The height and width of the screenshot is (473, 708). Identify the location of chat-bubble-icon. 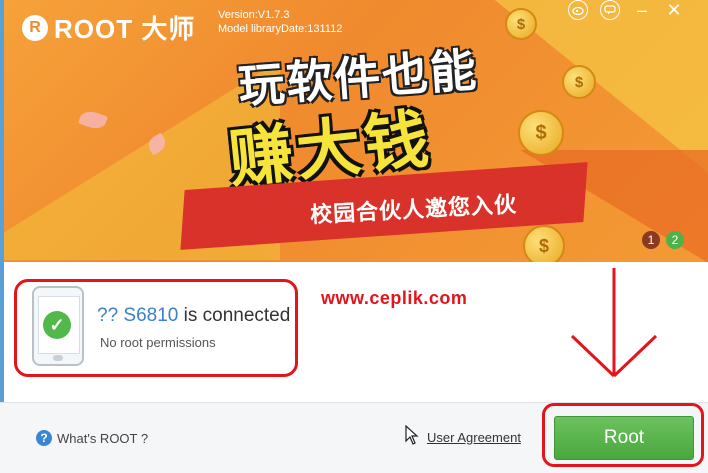
(610, 10).